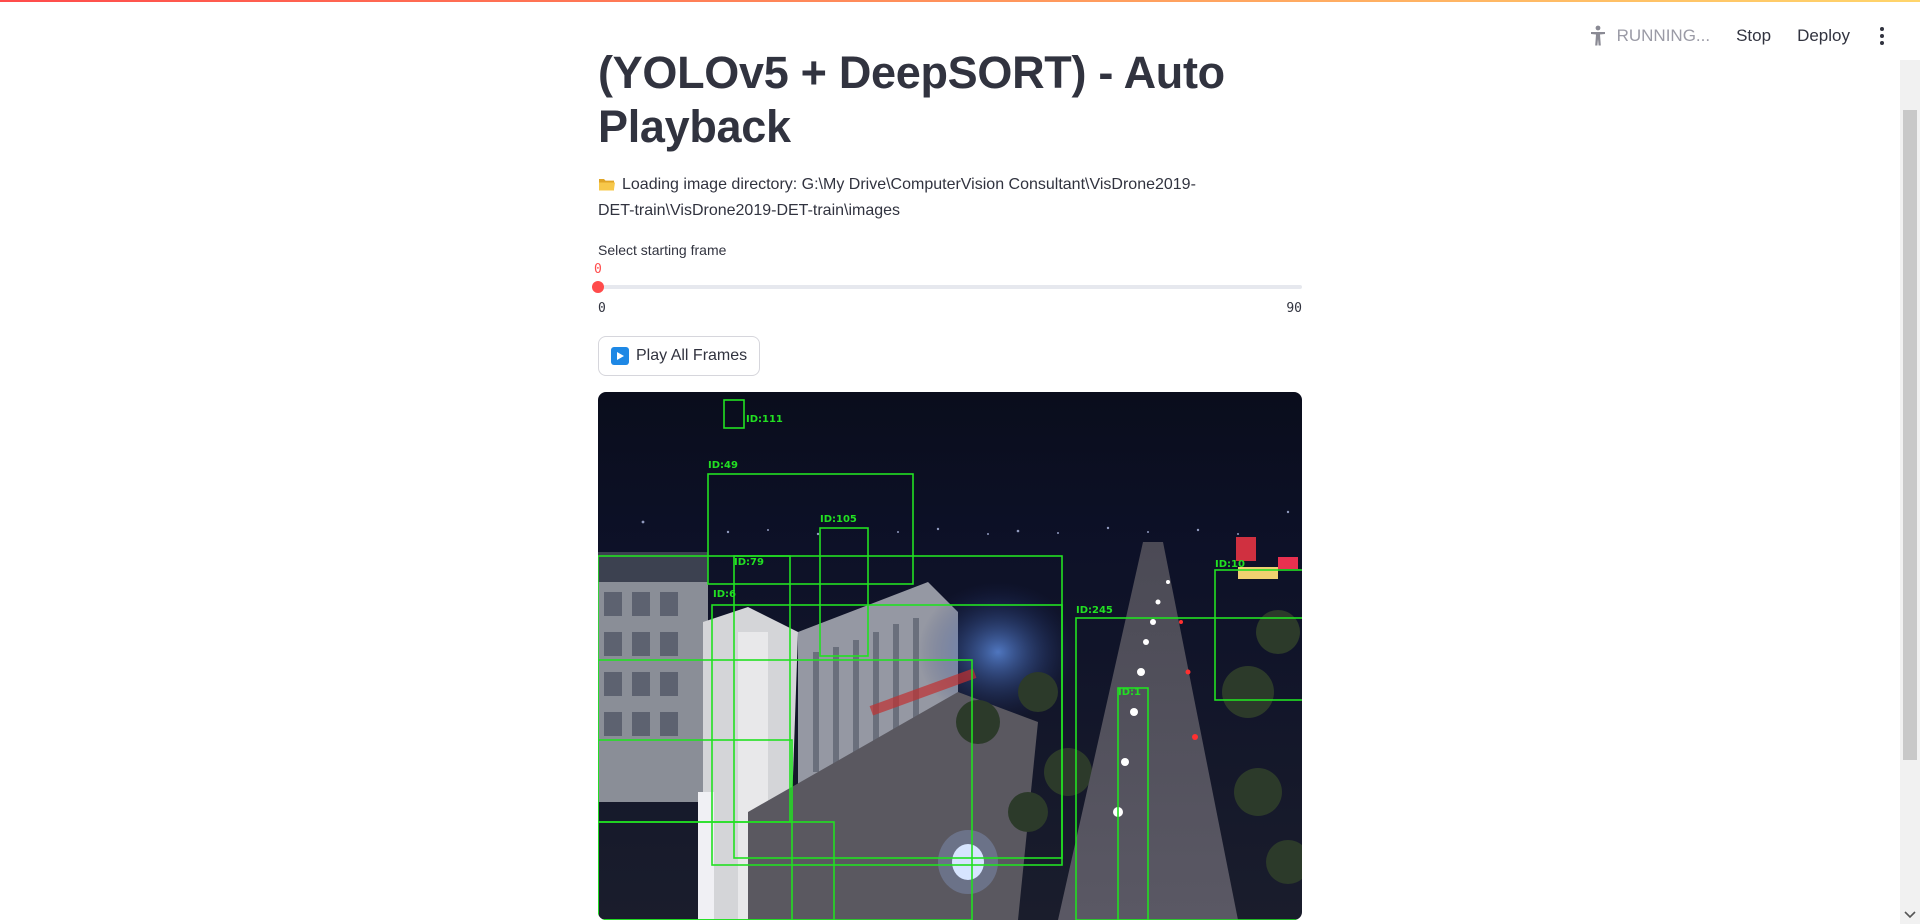  I want to click on slider-label: Select starting frame, so click(662, 250).